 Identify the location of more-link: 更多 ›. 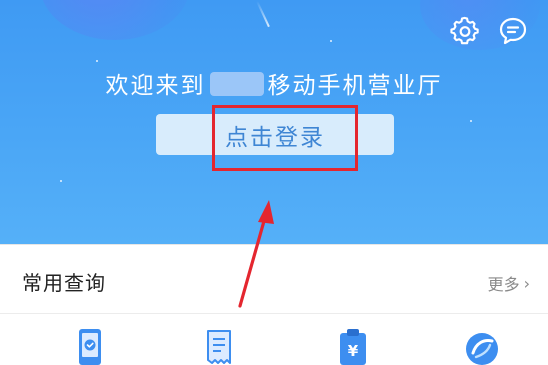
(509, 283).